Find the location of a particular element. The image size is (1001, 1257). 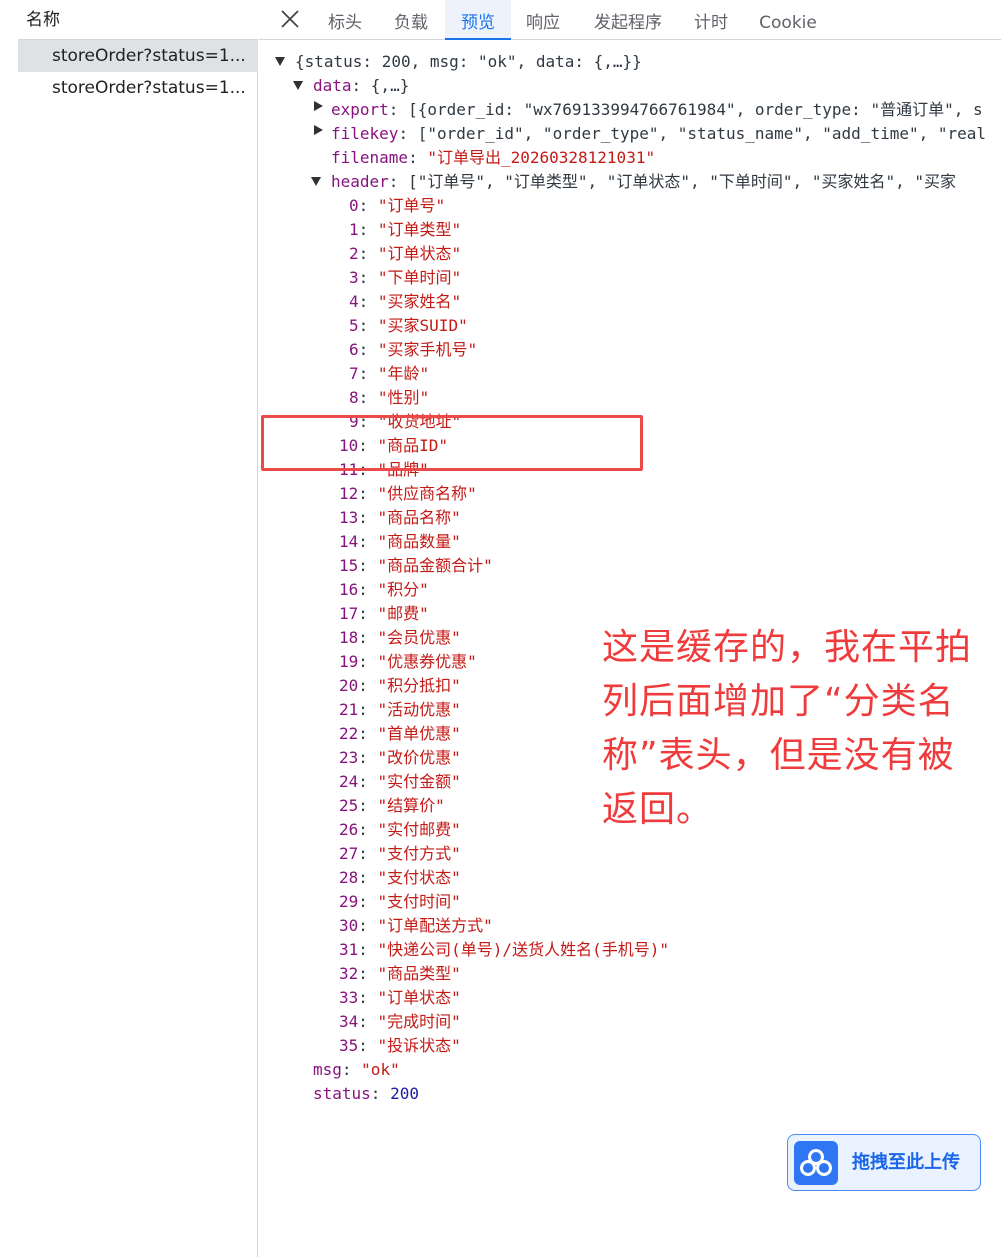

header-item-value: "订单配送方式" is located at coordinates (435, 925).